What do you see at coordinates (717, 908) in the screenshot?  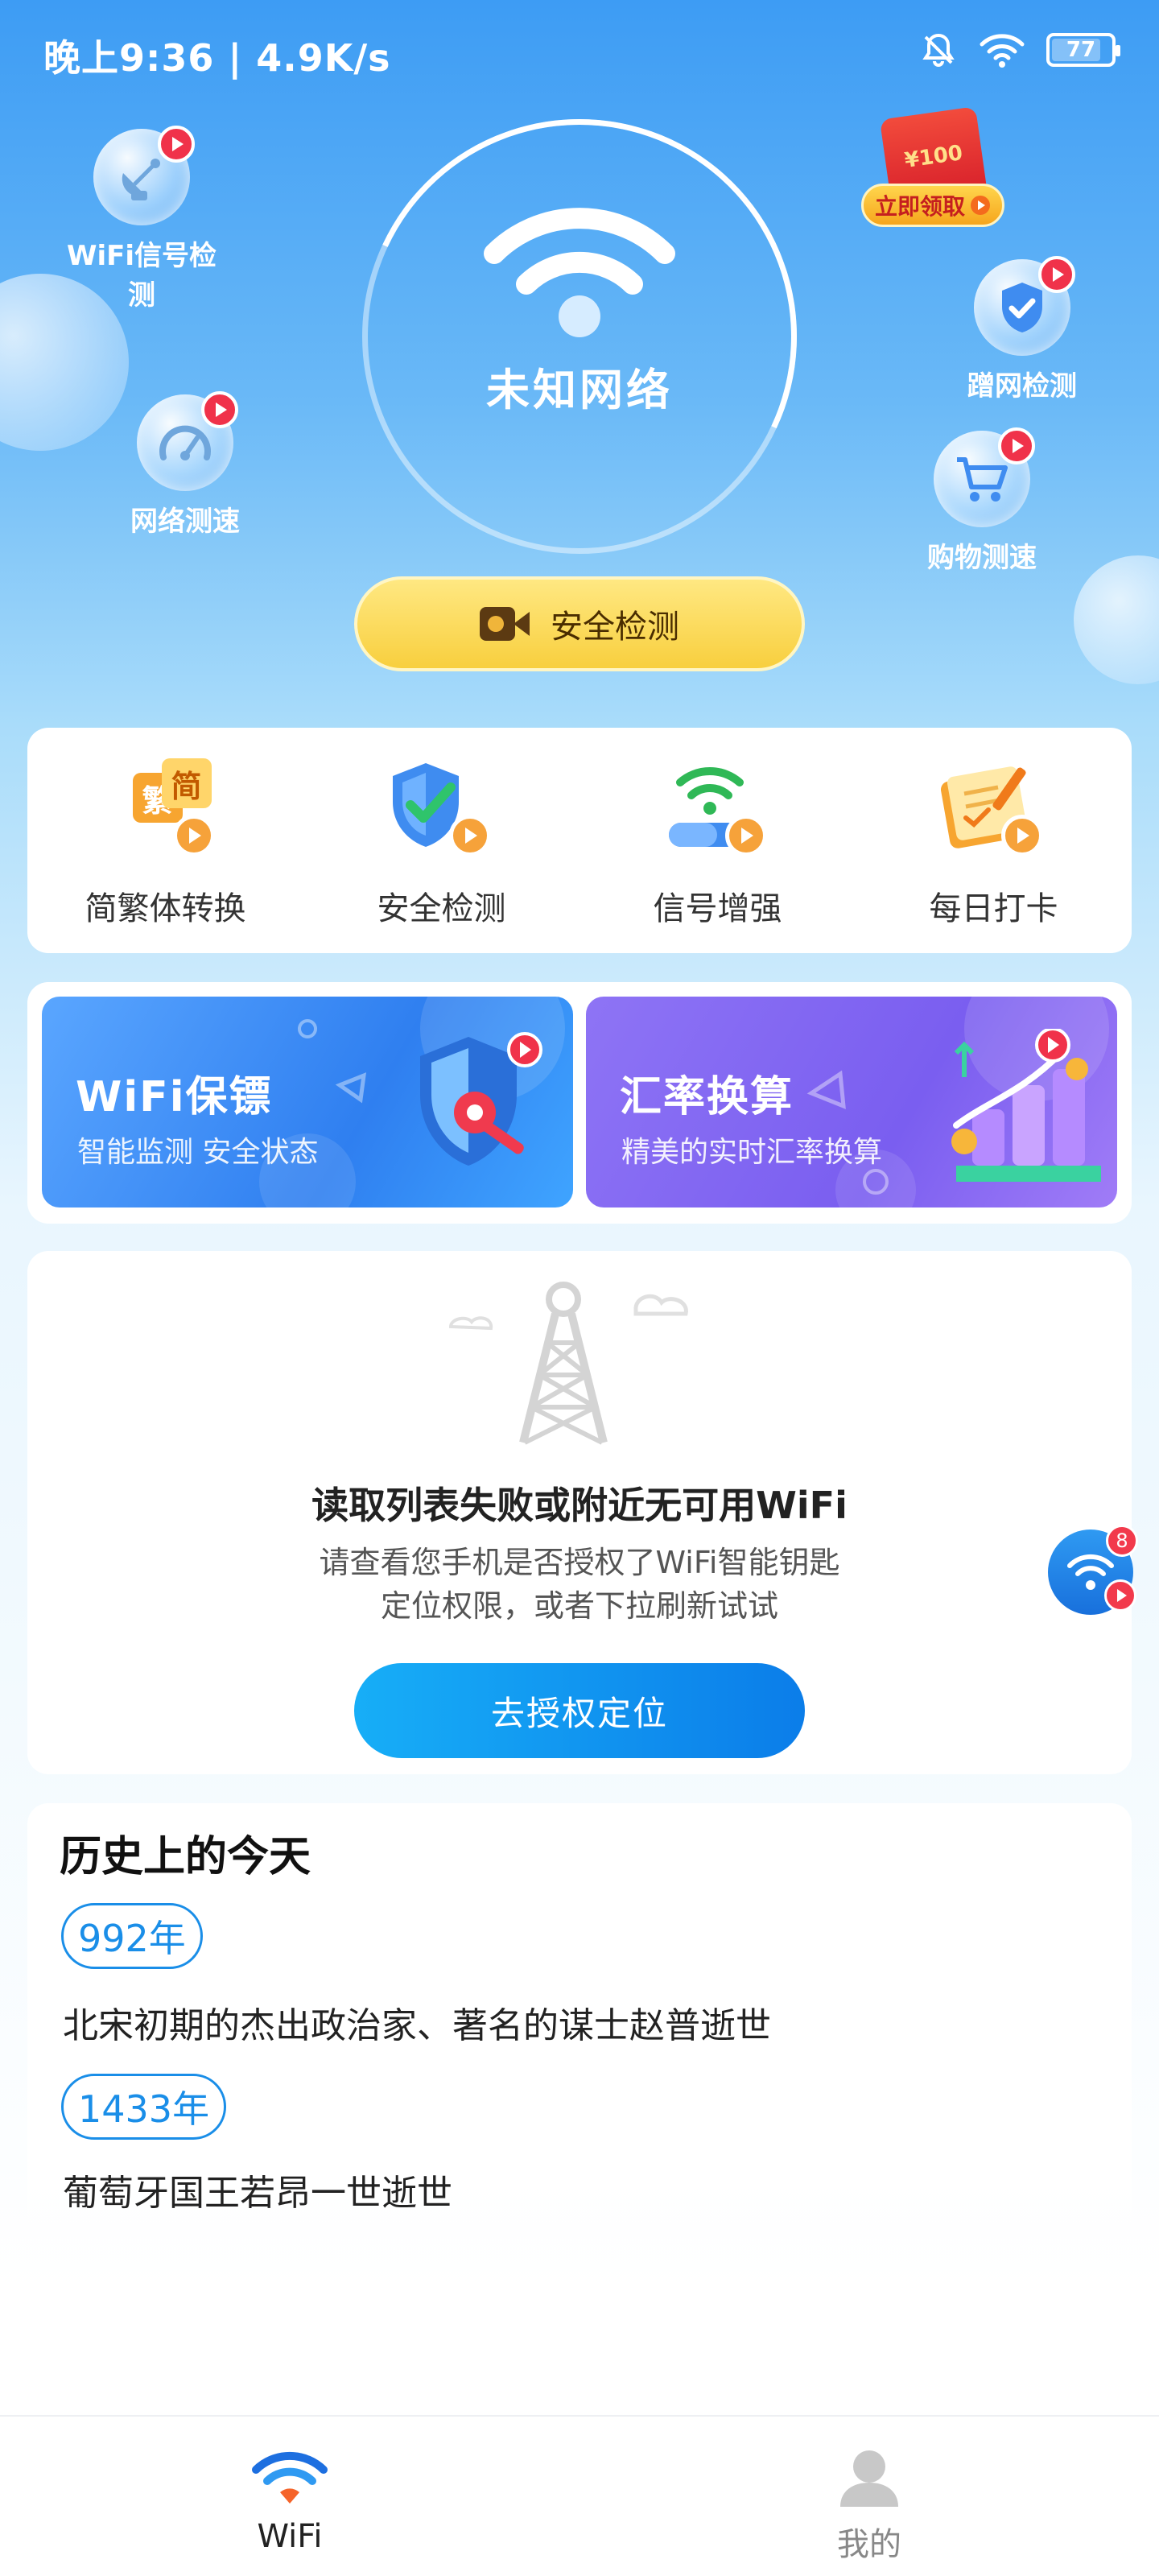 I see `tool-label: 信号增强` at bounding box center [717, 908].